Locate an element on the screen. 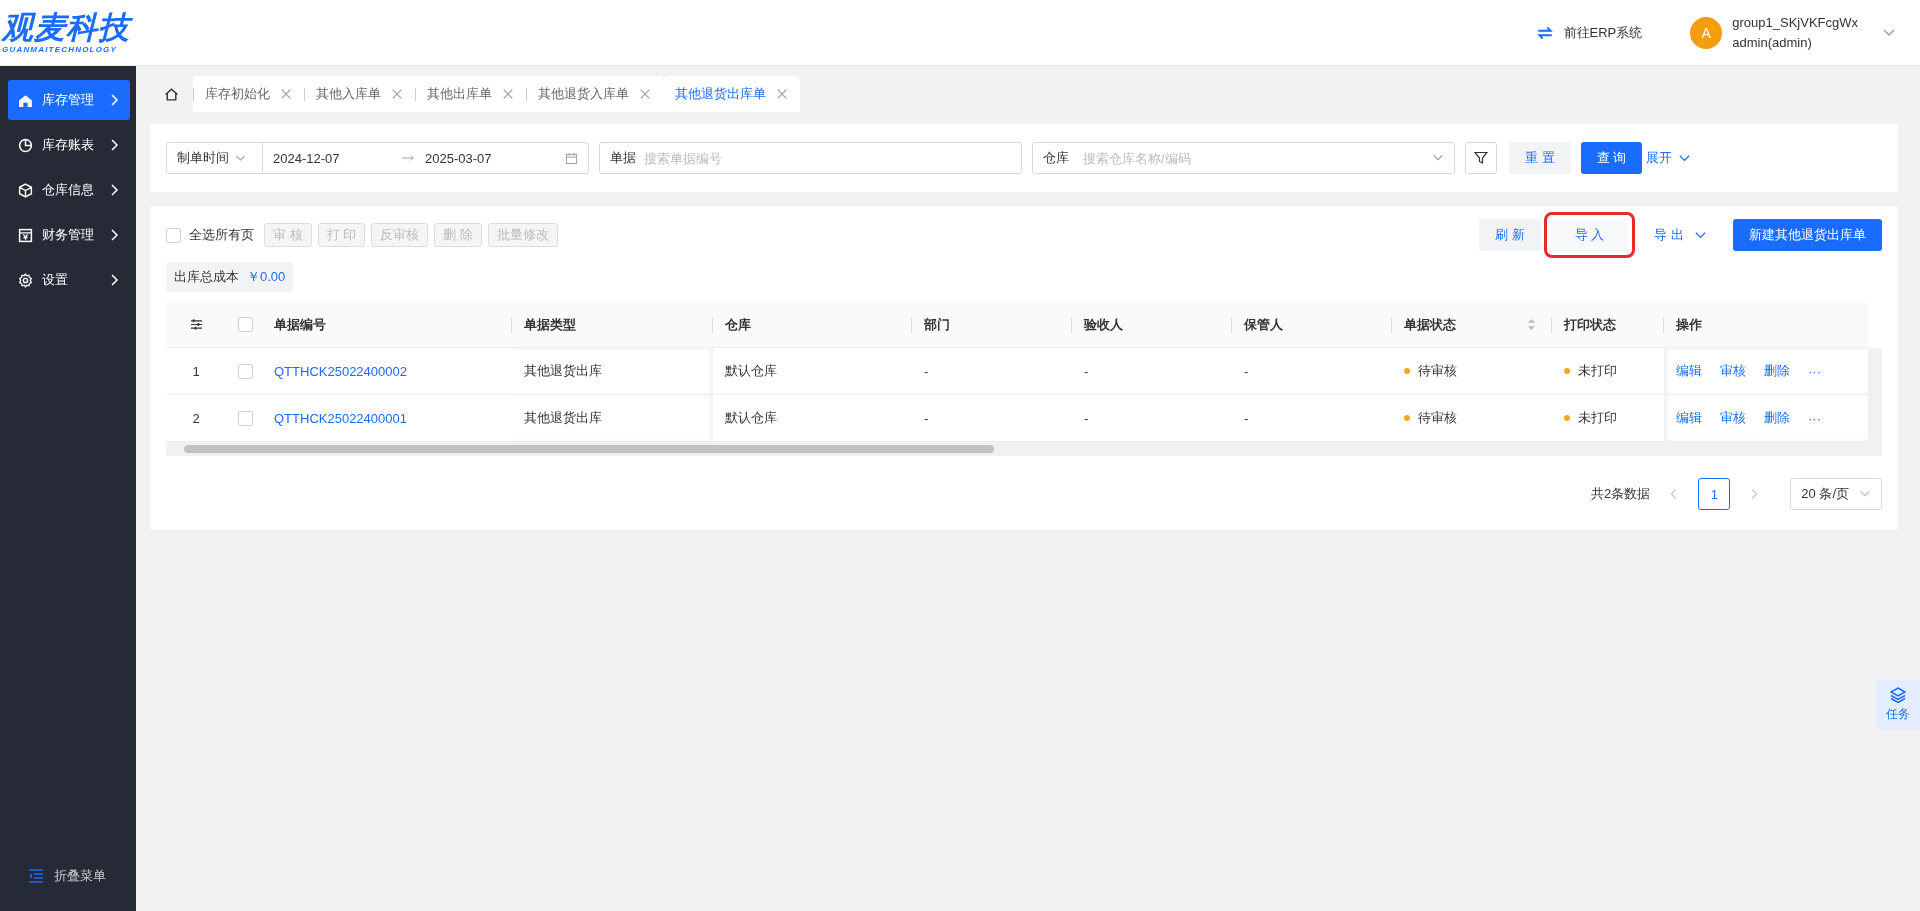 This screenshot has height=911, width=1920. column-header: 保管人 is located at coordinates (1264, 324).